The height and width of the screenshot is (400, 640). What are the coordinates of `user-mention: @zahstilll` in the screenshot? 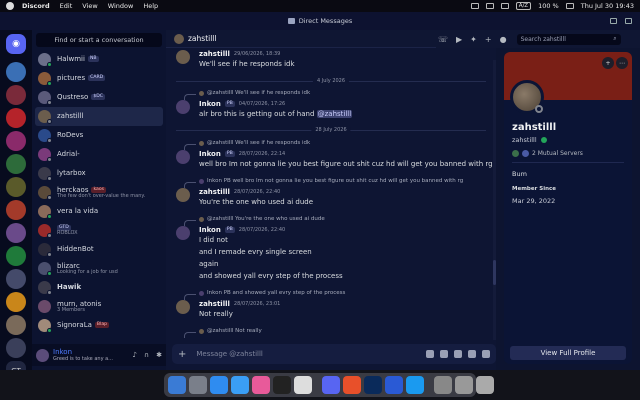 It's located at (334, 114).